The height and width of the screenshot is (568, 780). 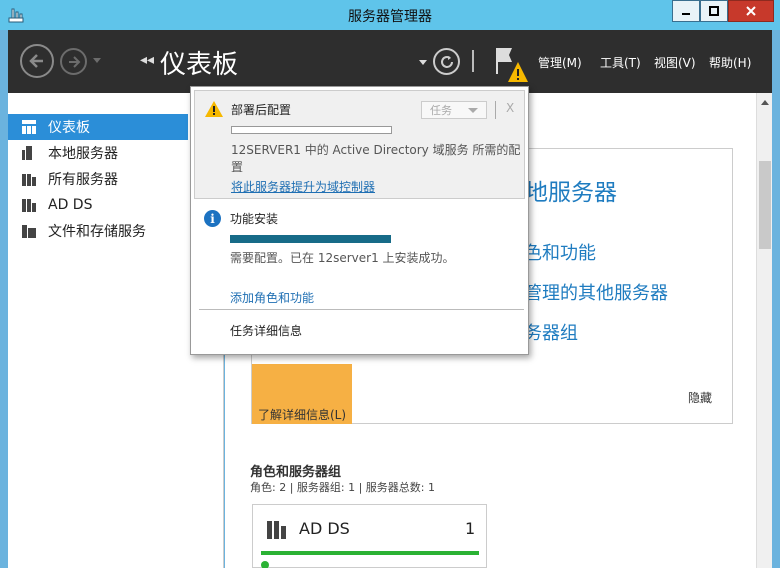 What do you see at coordinates (265, 564) in the screenshot?
I see `role-status-dot` at bounding box center [265, 564].